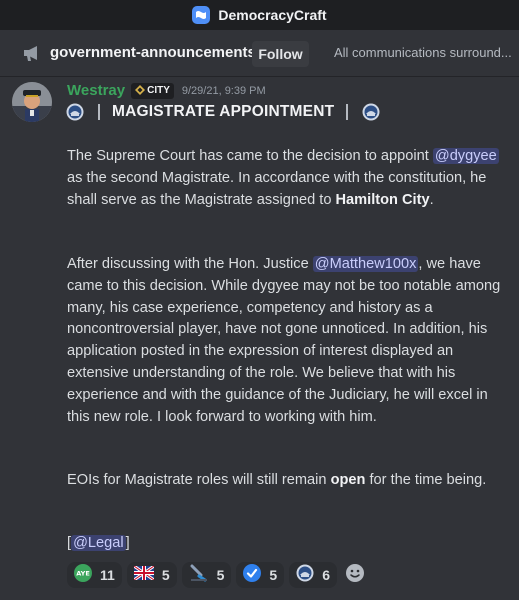 Image resolution: width=519 pixels, height=600 pixels. What do you see at coordinates (326, 575) in the screenshot?
I see `reaction-count: 6` at bounding box center [326, 575].